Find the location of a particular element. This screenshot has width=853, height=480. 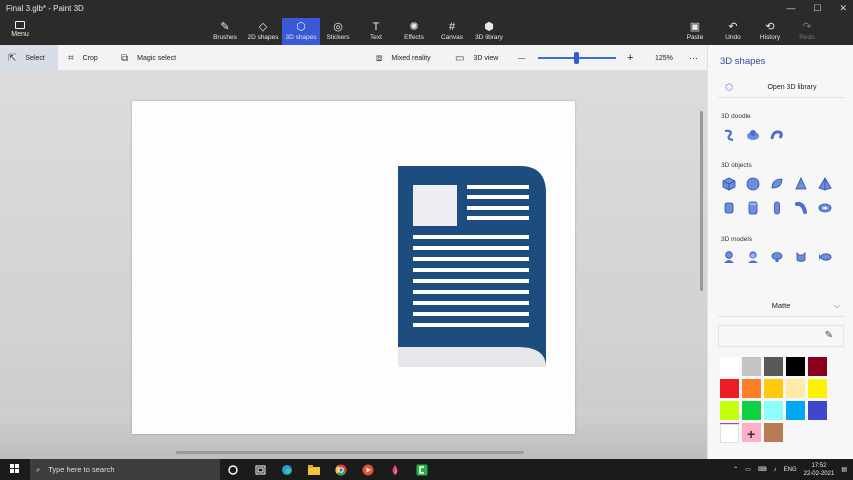

magic-select-button: ⧉ Magic select is located at coordinates (148, 58).